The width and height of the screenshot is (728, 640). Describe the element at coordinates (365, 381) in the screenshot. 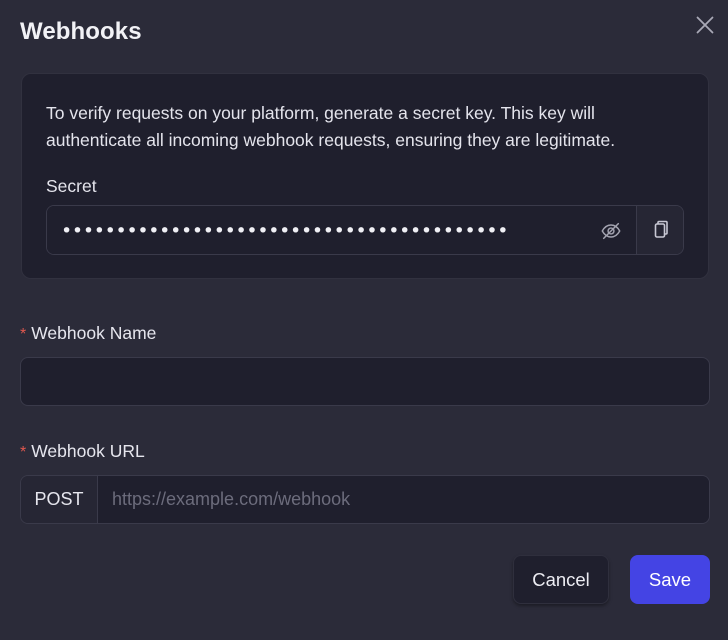

I see `webhook-name-input` at that location.